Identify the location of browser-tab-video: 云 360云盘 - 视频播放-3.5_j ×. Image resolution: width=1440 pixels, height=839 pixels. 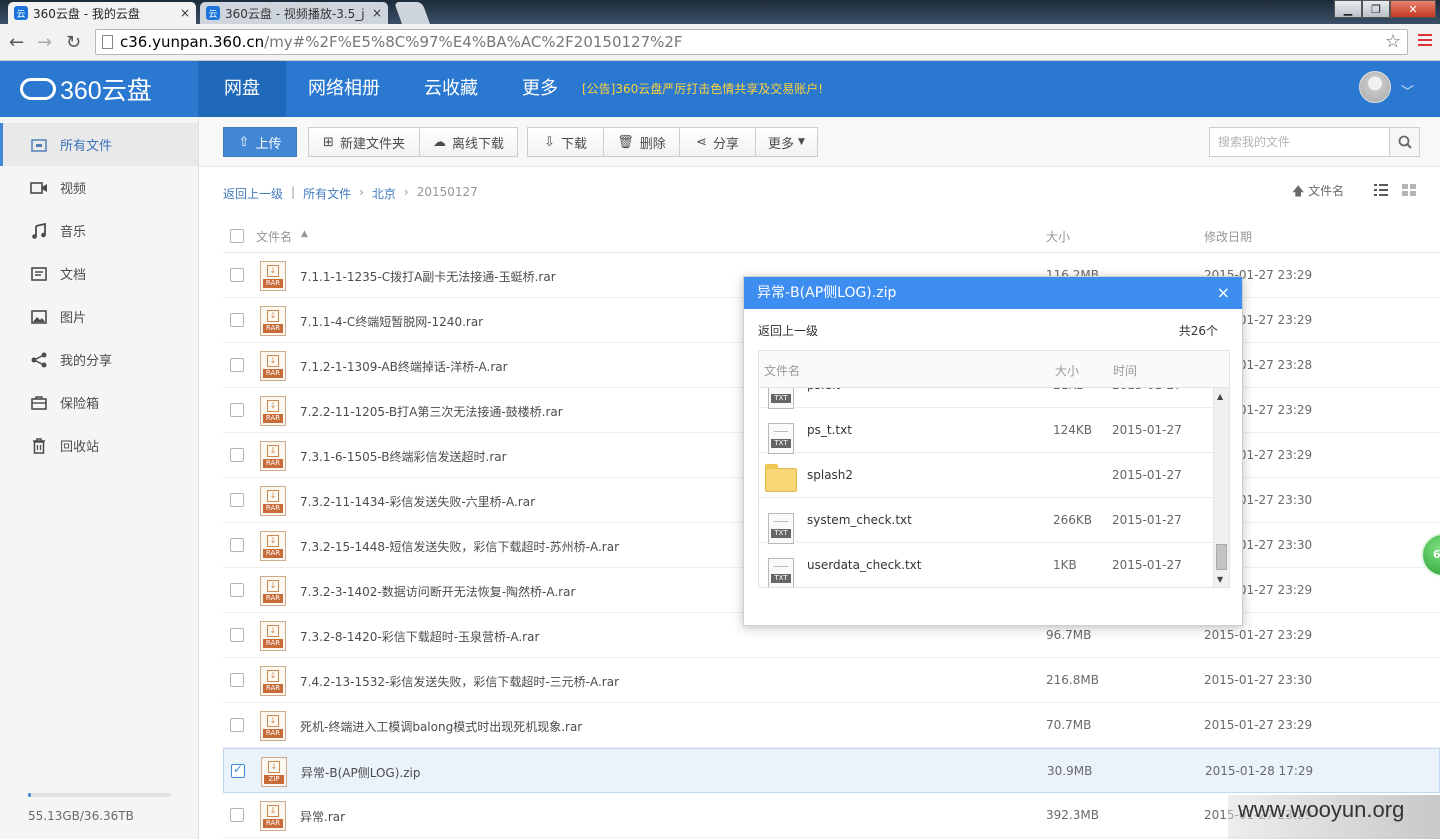
(294, 13).